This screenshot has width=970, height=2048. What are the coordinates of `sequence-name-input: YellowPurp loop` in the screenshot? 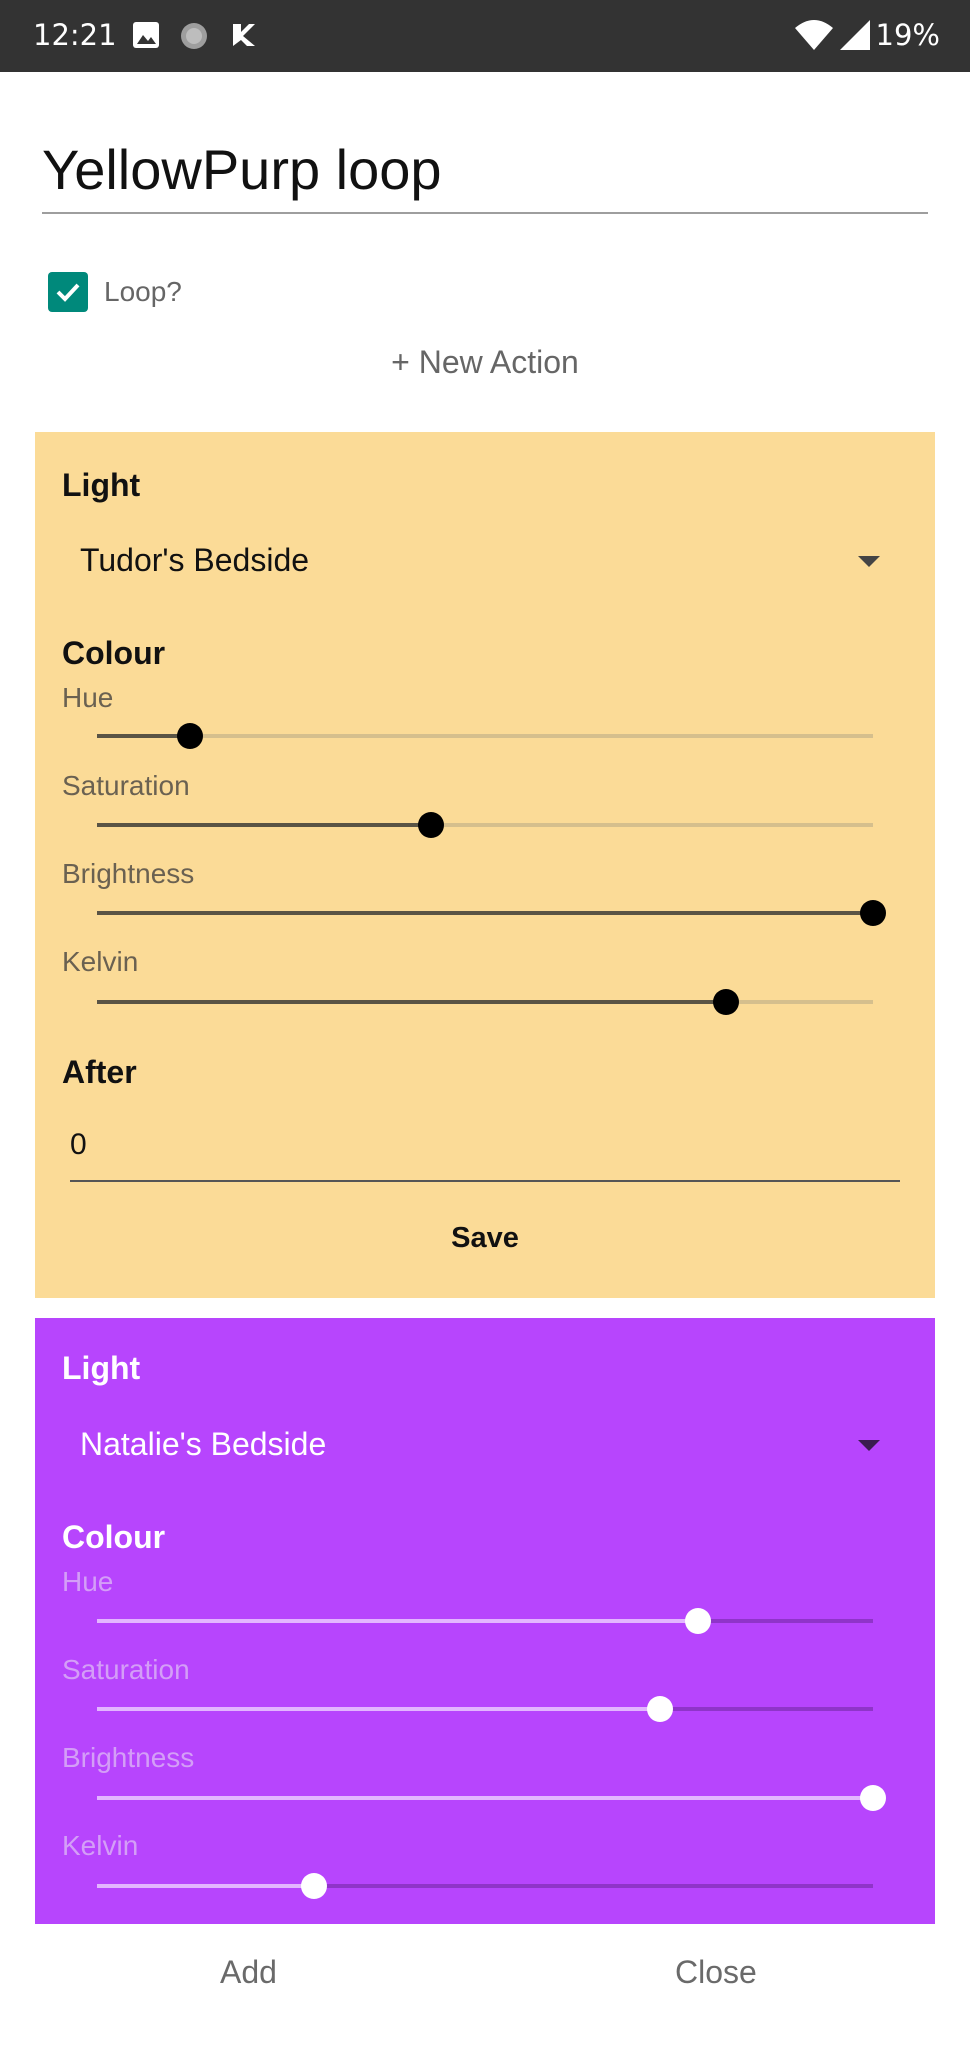 It's located at (485, 171).